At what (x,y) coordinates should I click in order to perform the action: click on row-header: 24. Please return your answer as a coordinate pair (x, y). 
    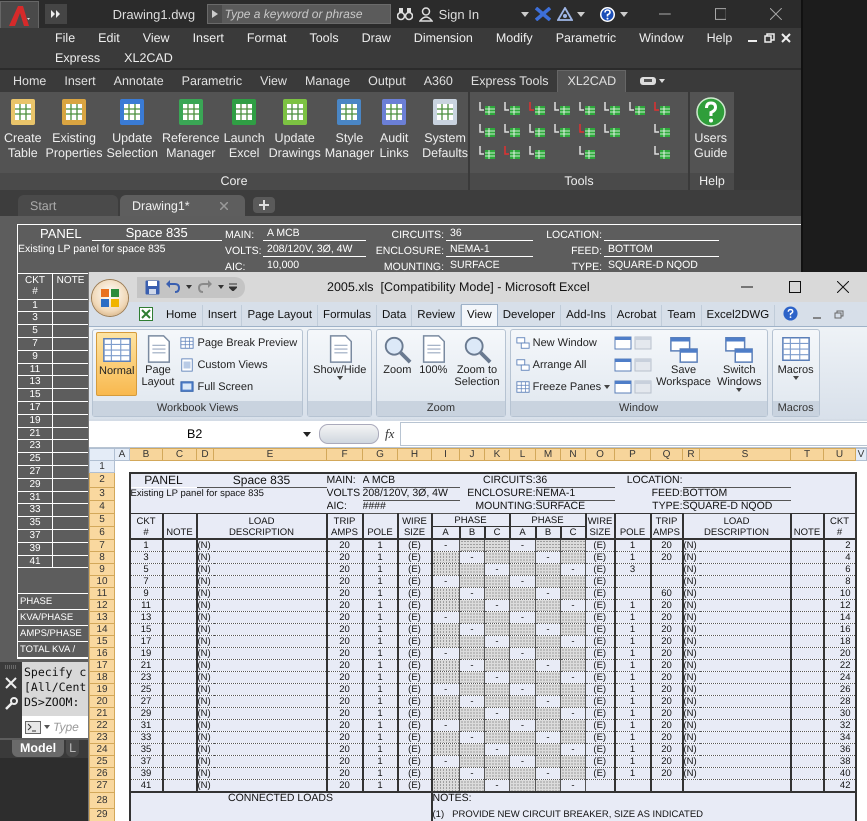
    Looking at the image, I should click on (102, 750).